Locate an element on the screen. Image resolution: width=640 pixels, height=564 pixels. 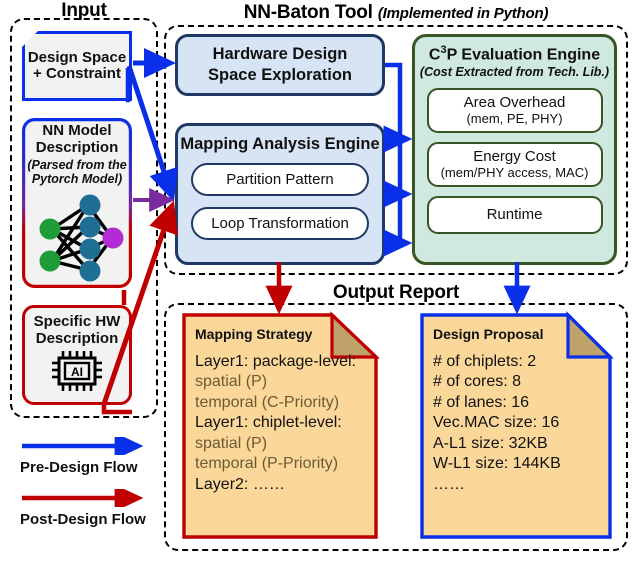
runtime-line1: Runtime is located at coordinates (514, 214).